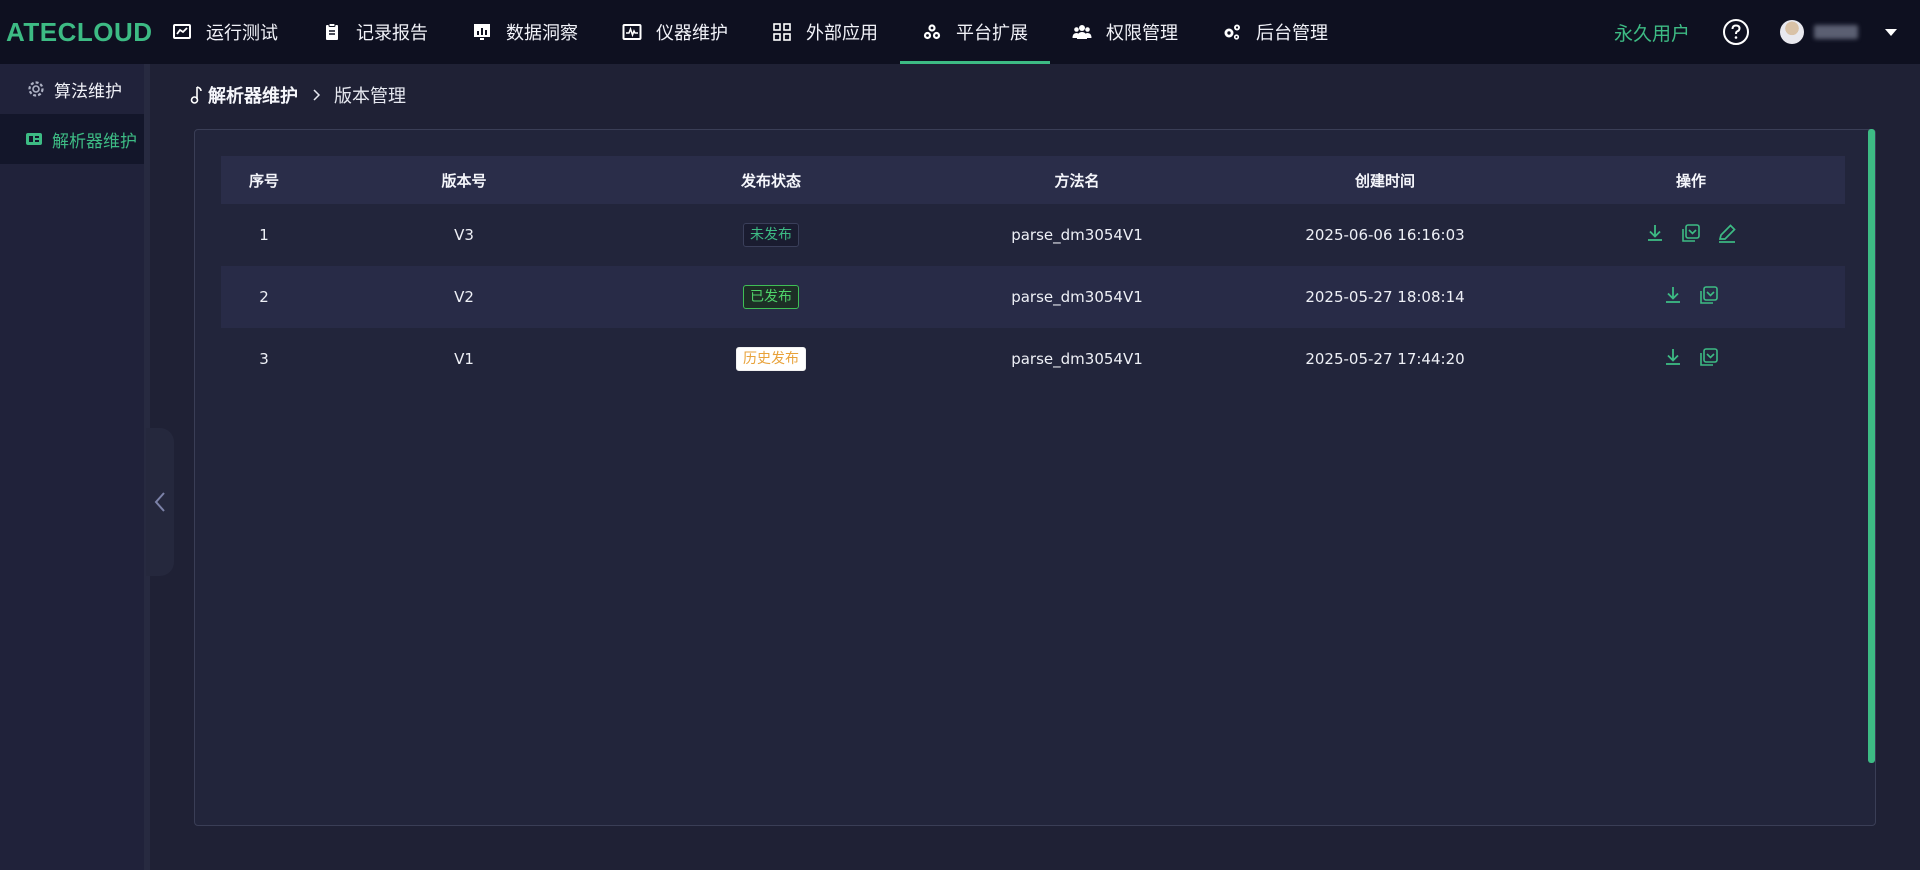 The image size is (1920, 870). Describe the element at coordinates (1385, 235) in the screenshot. I see `cell-created: 2025-06-06 16:16:03` at that location.